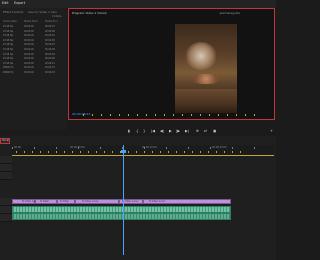 The height and width of the screenshot is (260, 320). What do you see at coordinates (205, 131) in the screenshot?
I see `overwrite-button: ⇄` at bounding box center [205, 131].